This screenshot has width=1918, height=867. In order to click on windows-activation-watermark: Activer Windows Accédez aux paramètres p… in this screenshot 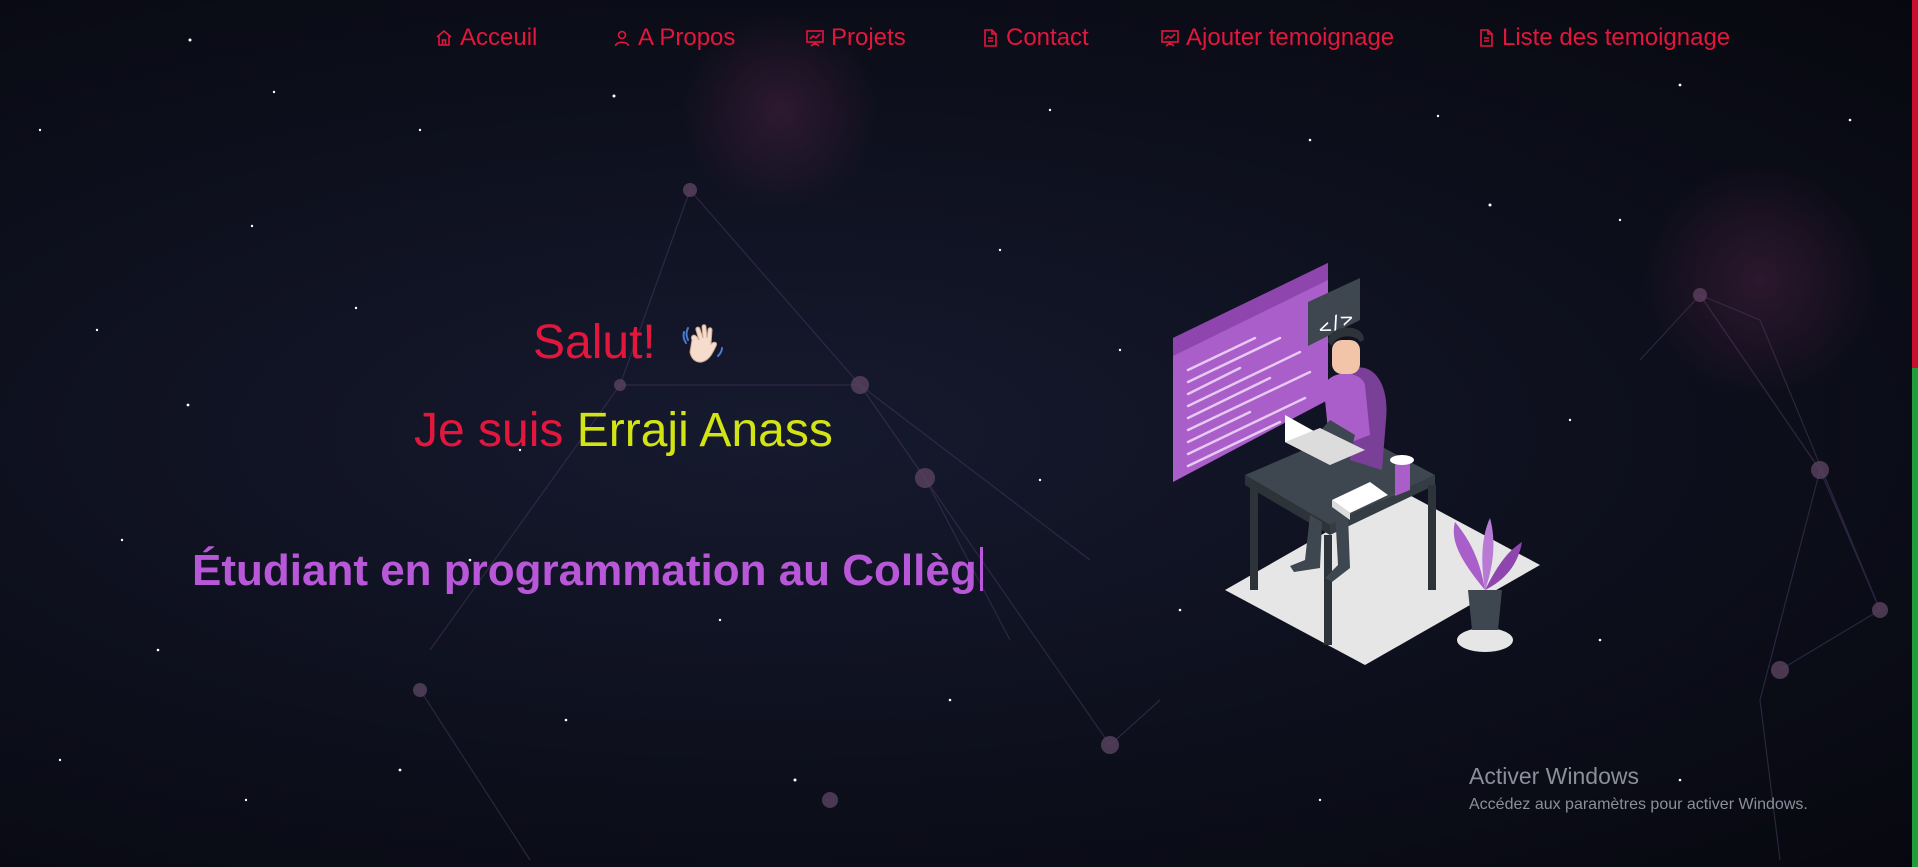, I will do `click(1638, 788)`.